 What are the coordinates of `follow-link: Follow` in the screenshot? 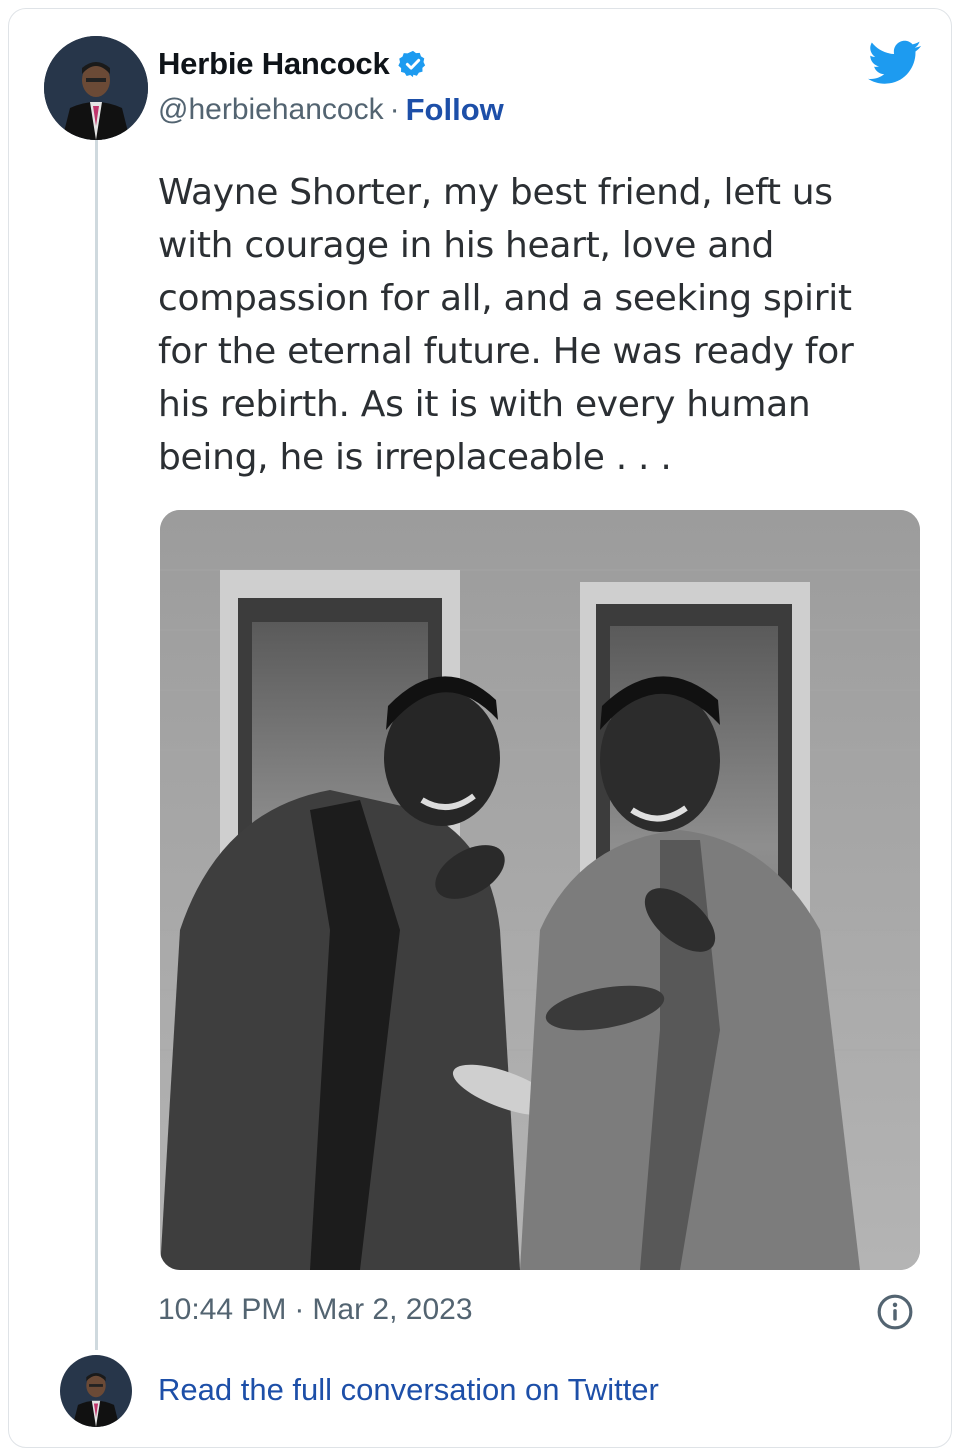 It's located at (455, 110).